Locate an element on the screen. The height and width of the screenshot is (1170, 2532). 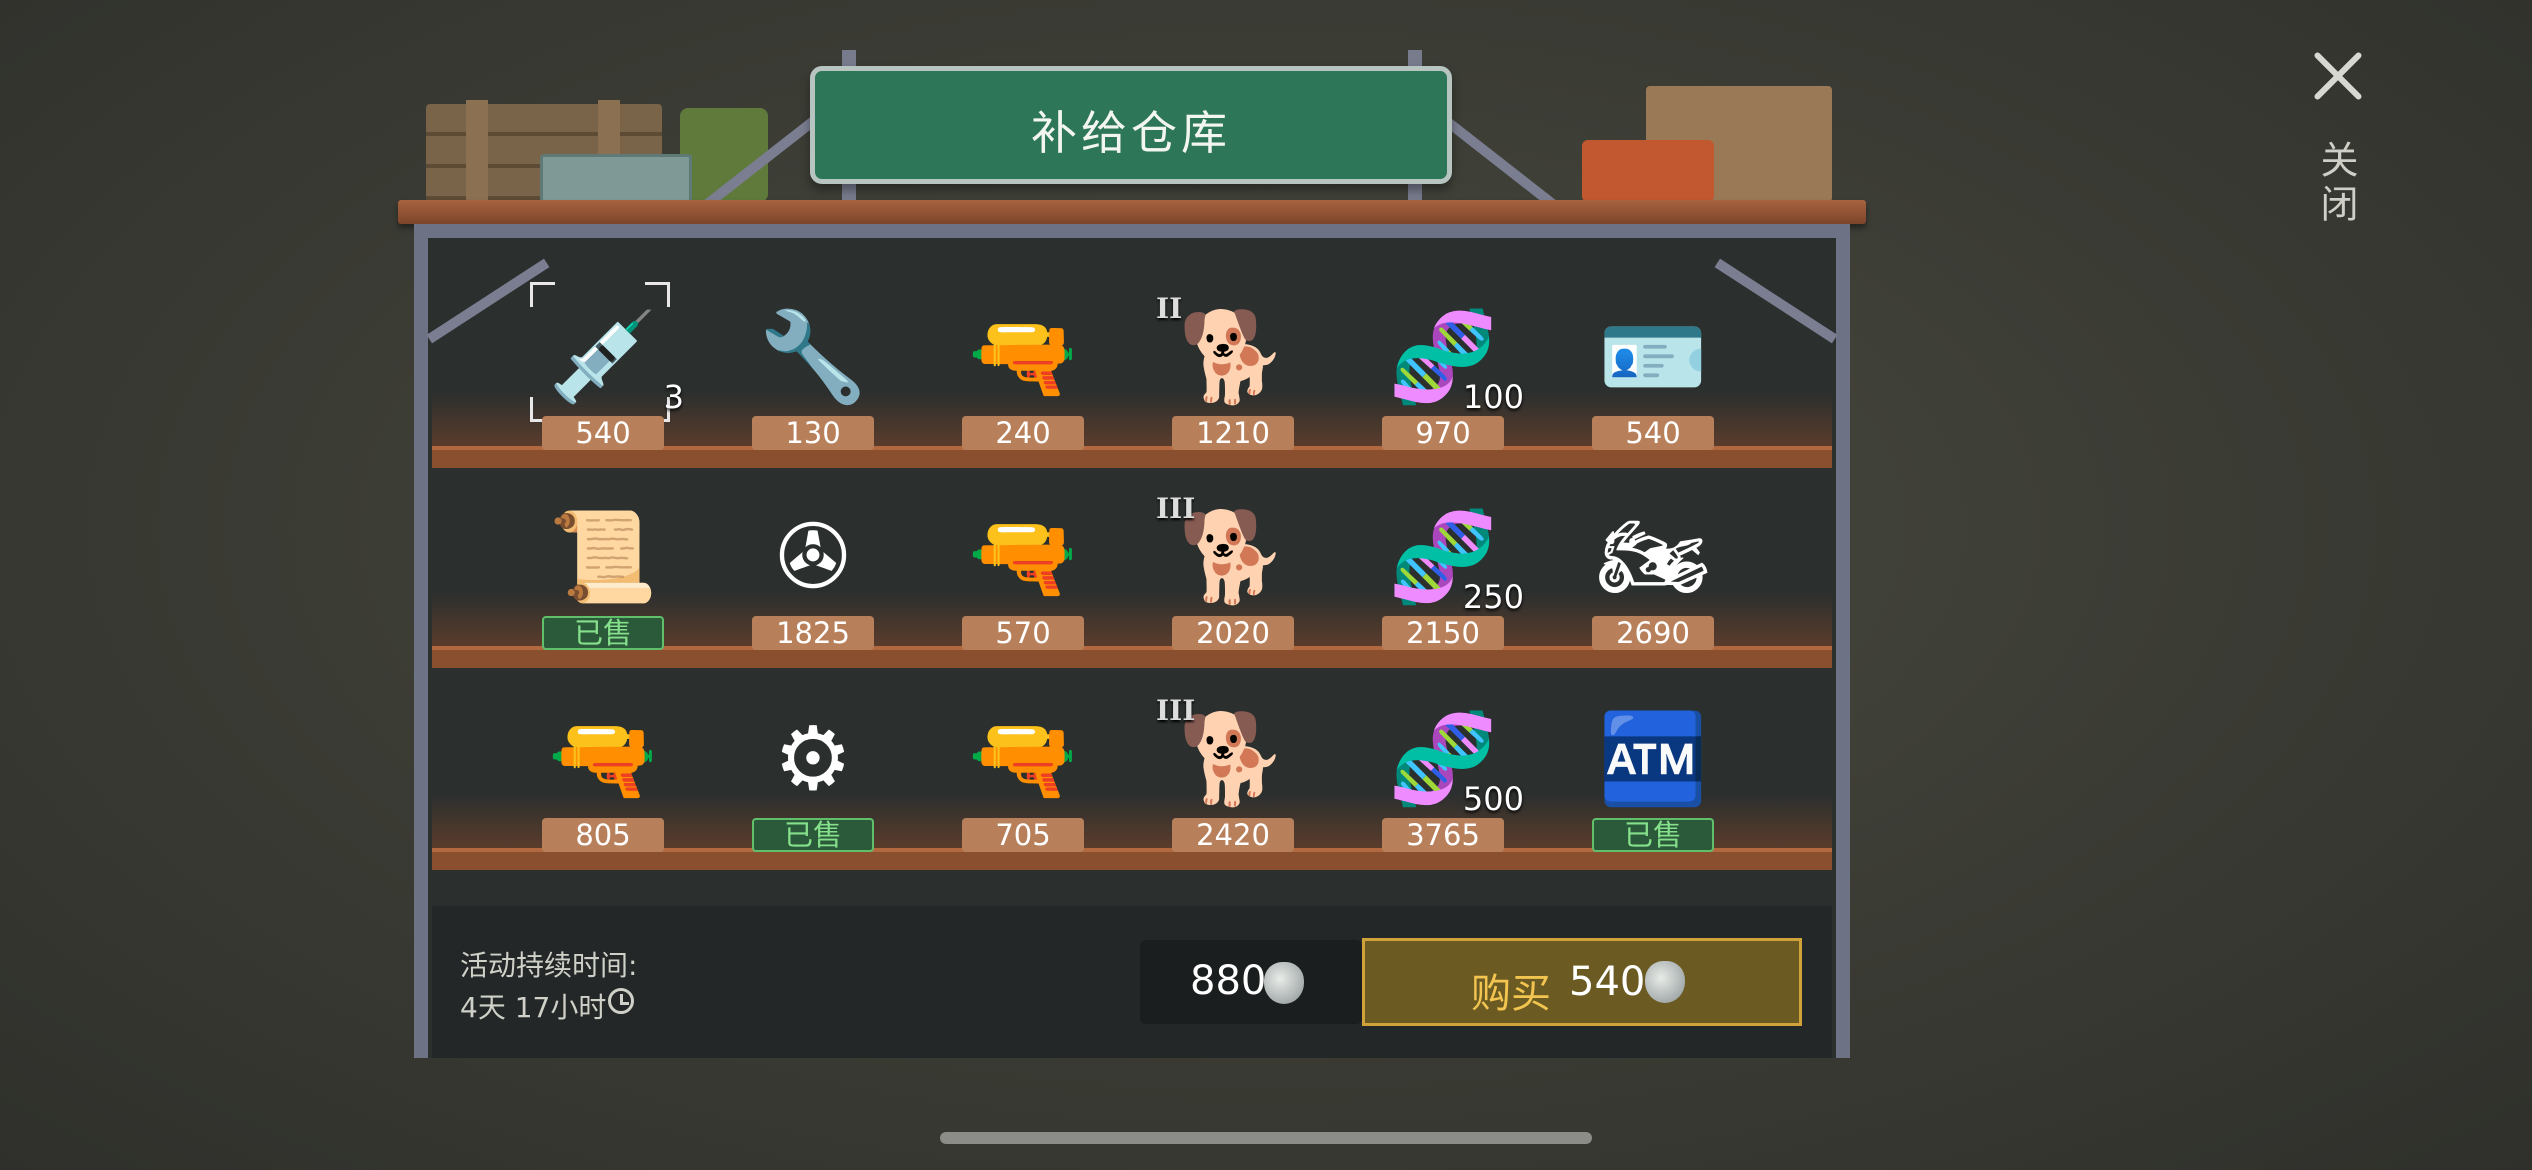
price-tag: 1825 is located at coordinates (813, 633).